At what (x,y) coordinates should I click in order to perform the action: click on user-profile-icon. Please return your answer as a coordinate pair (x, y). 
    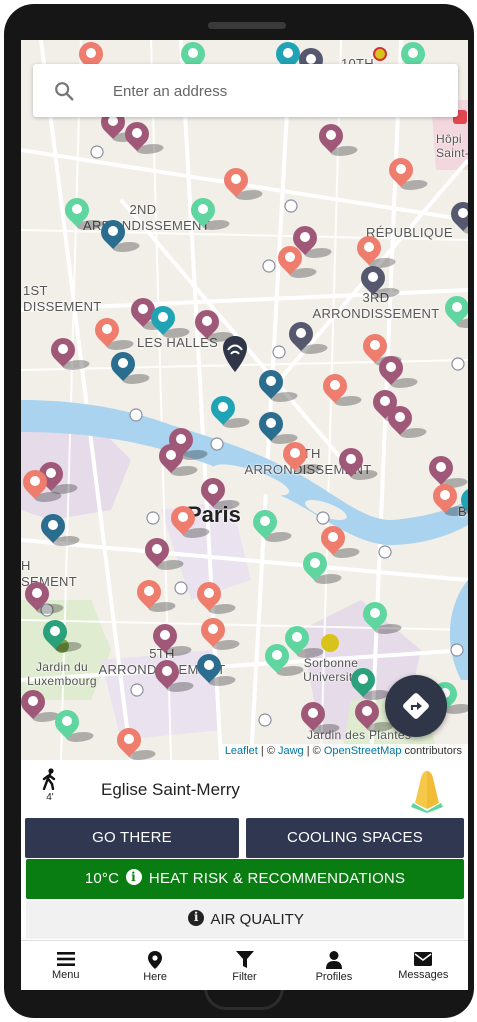
    Looking at the image, I should click on (333, 960).